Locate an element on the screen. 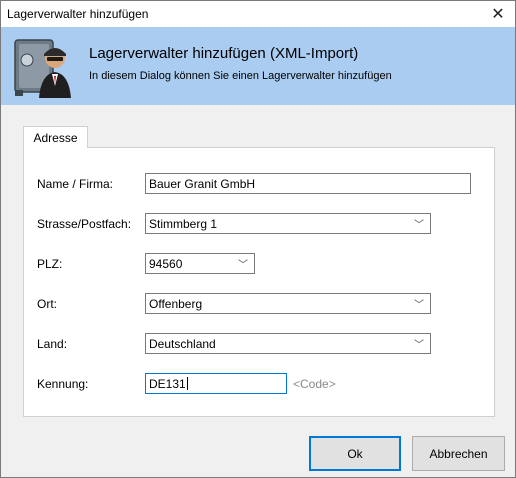 The image size is (516, 478). plz-value: 94560 is located at coordinates (166, 264).